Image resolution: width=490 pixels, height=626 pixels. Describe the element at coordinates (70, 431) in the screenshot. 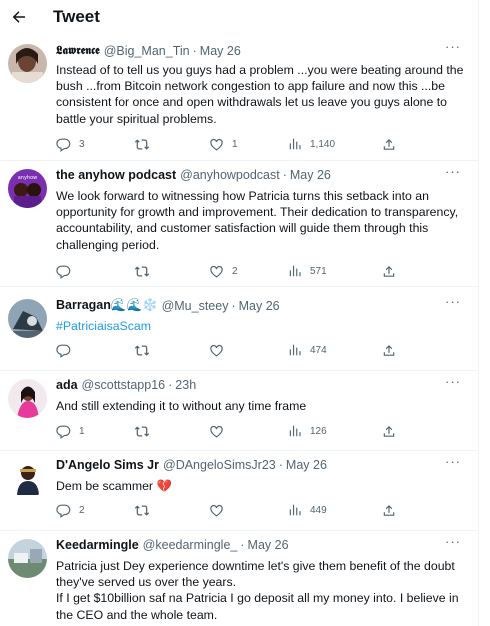

I see `reply-button: 1` at that location.